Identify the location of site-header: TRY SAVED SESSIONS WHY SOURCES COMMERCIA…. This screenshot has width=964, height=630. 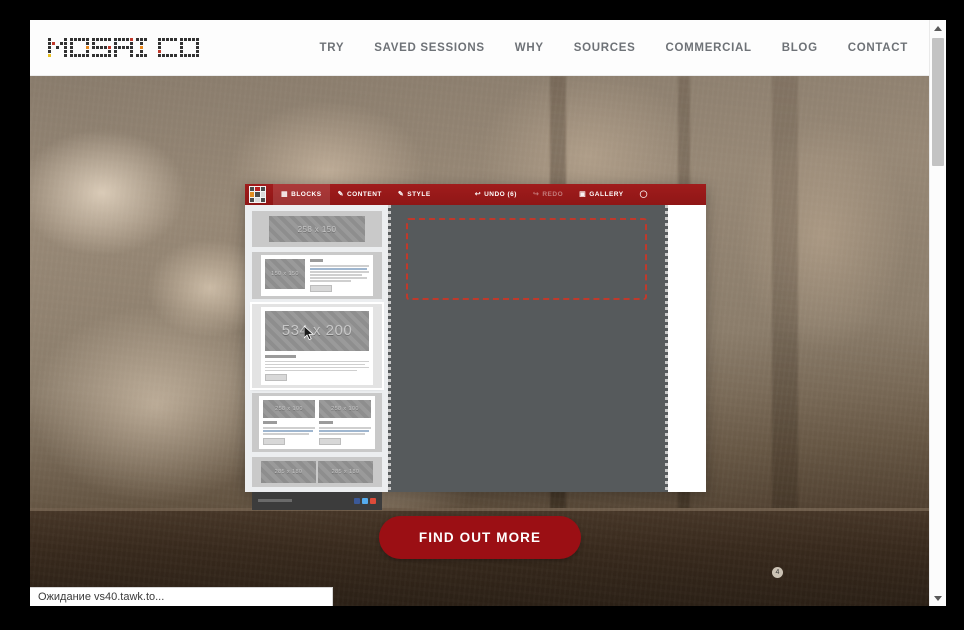
(480, 48).